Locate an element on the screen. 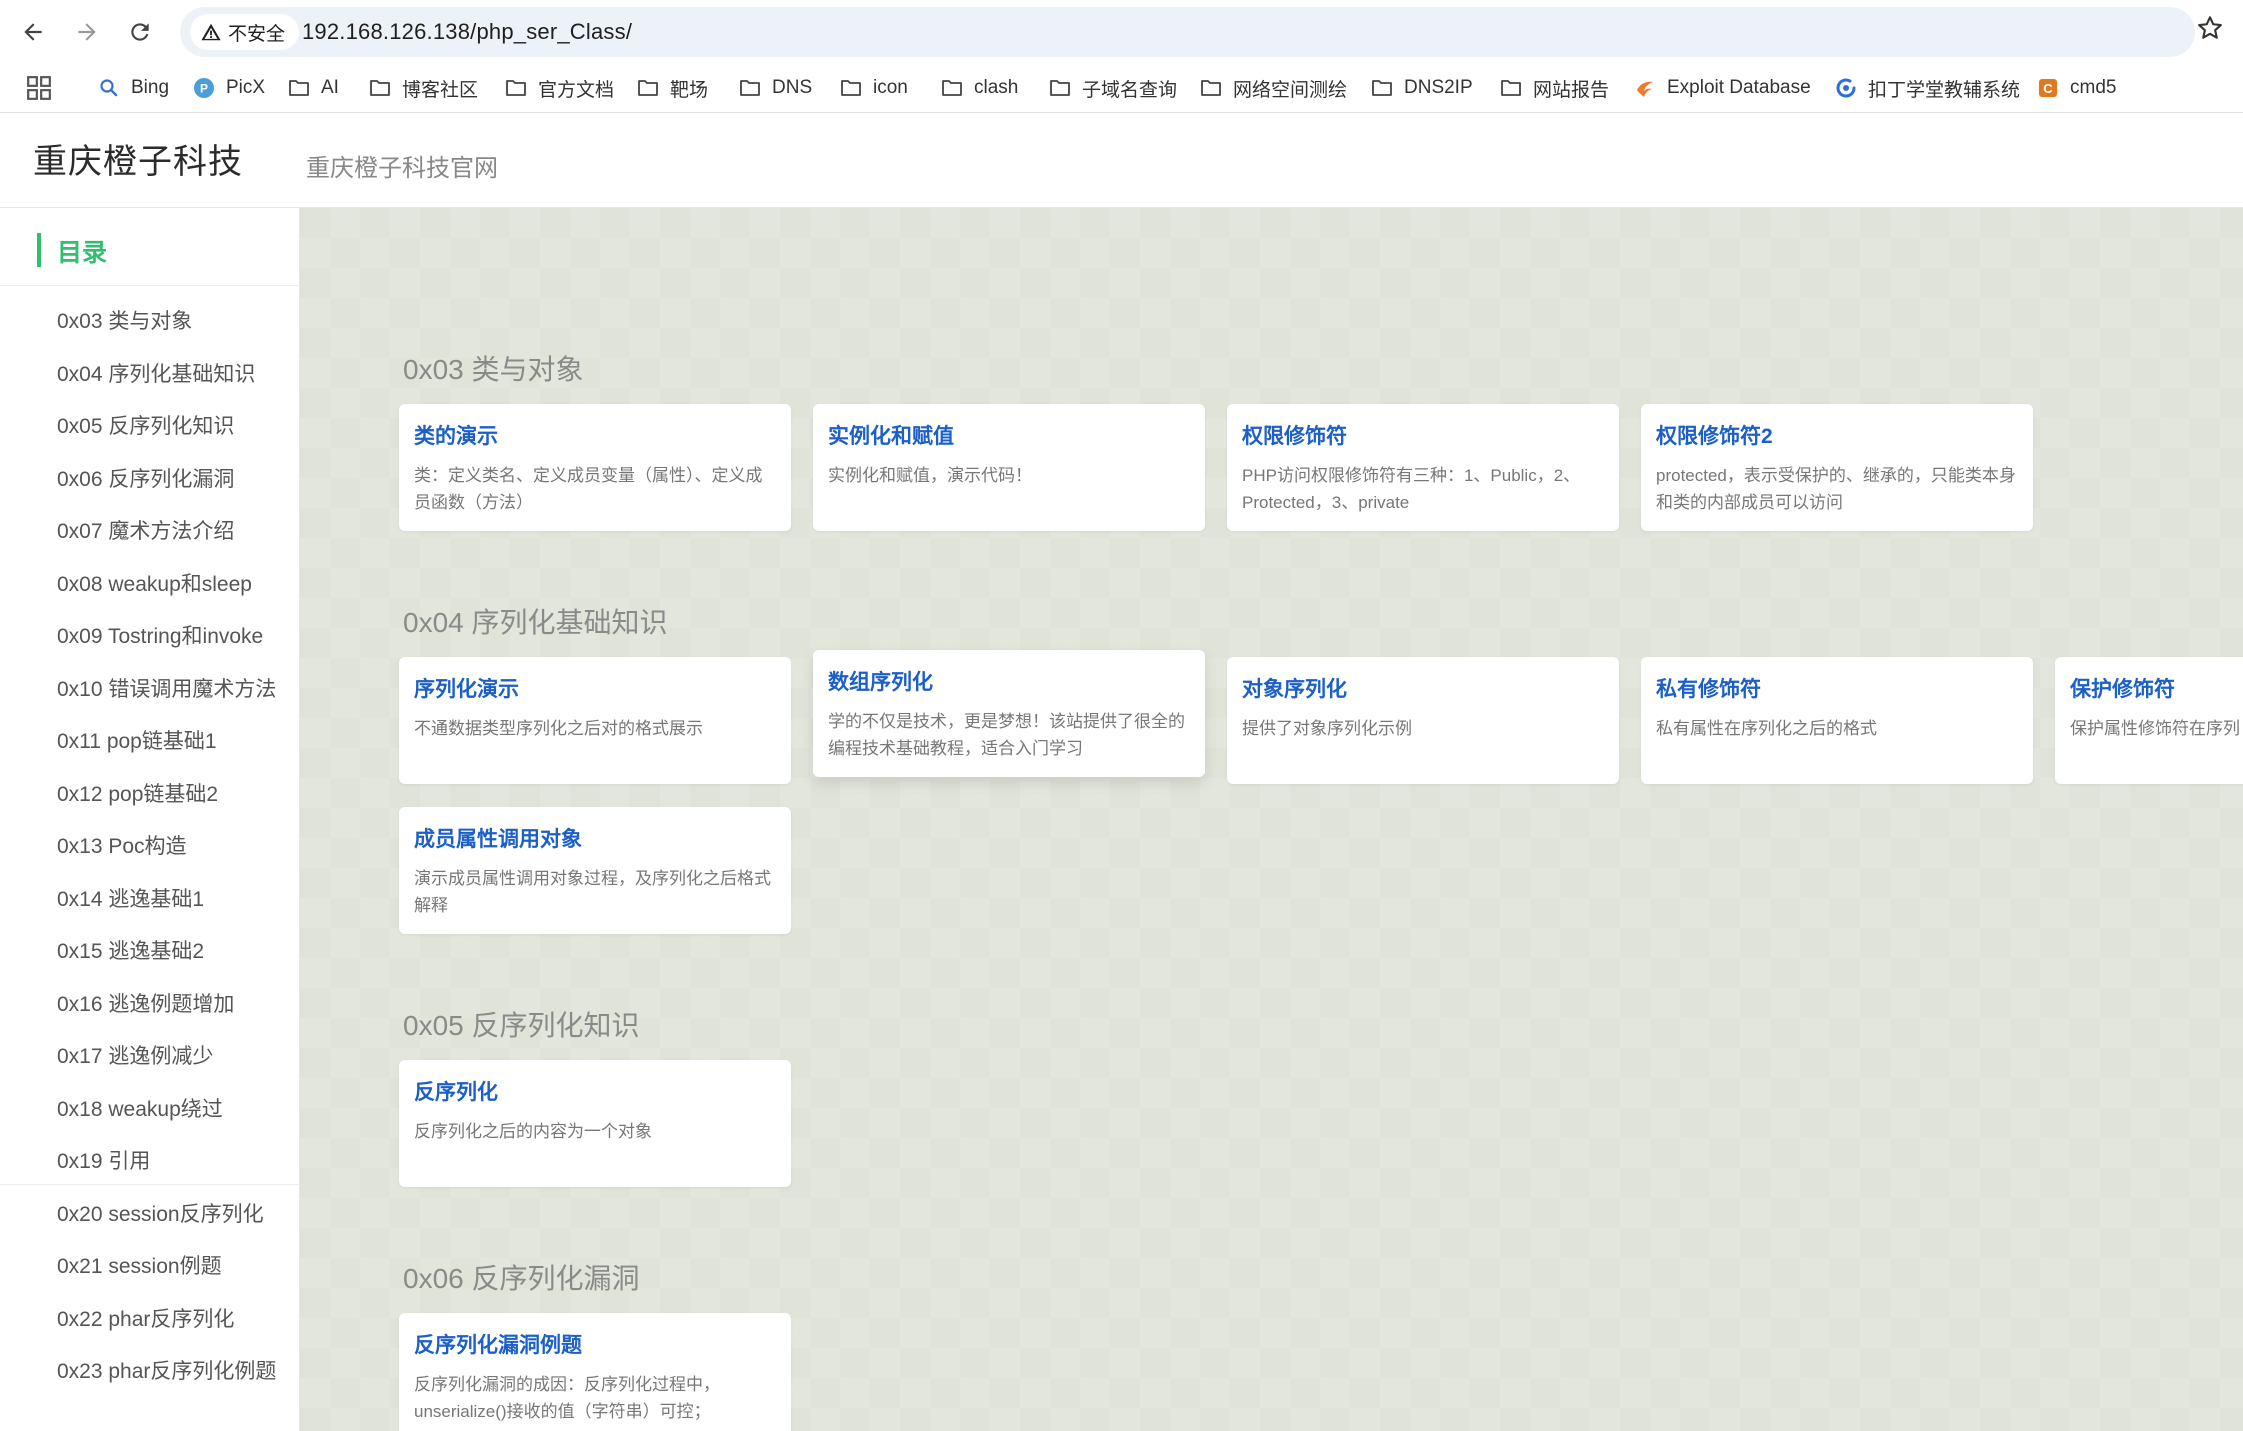 Image resolution: width=2243 pixels, height=1431 pixels. toc-item: 0x04 序列化基础知识 is located at coordinates (156, 373).